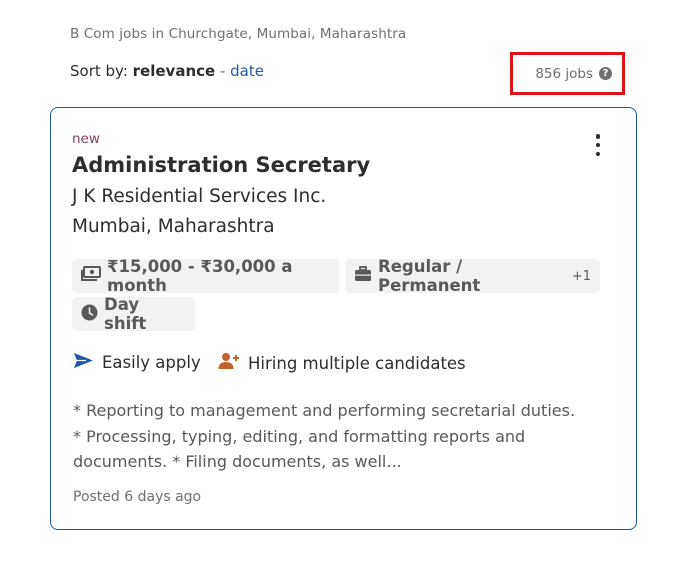  I want to click on hiring-multiple-text: Hiring multiple candidates, so click(357, 363).